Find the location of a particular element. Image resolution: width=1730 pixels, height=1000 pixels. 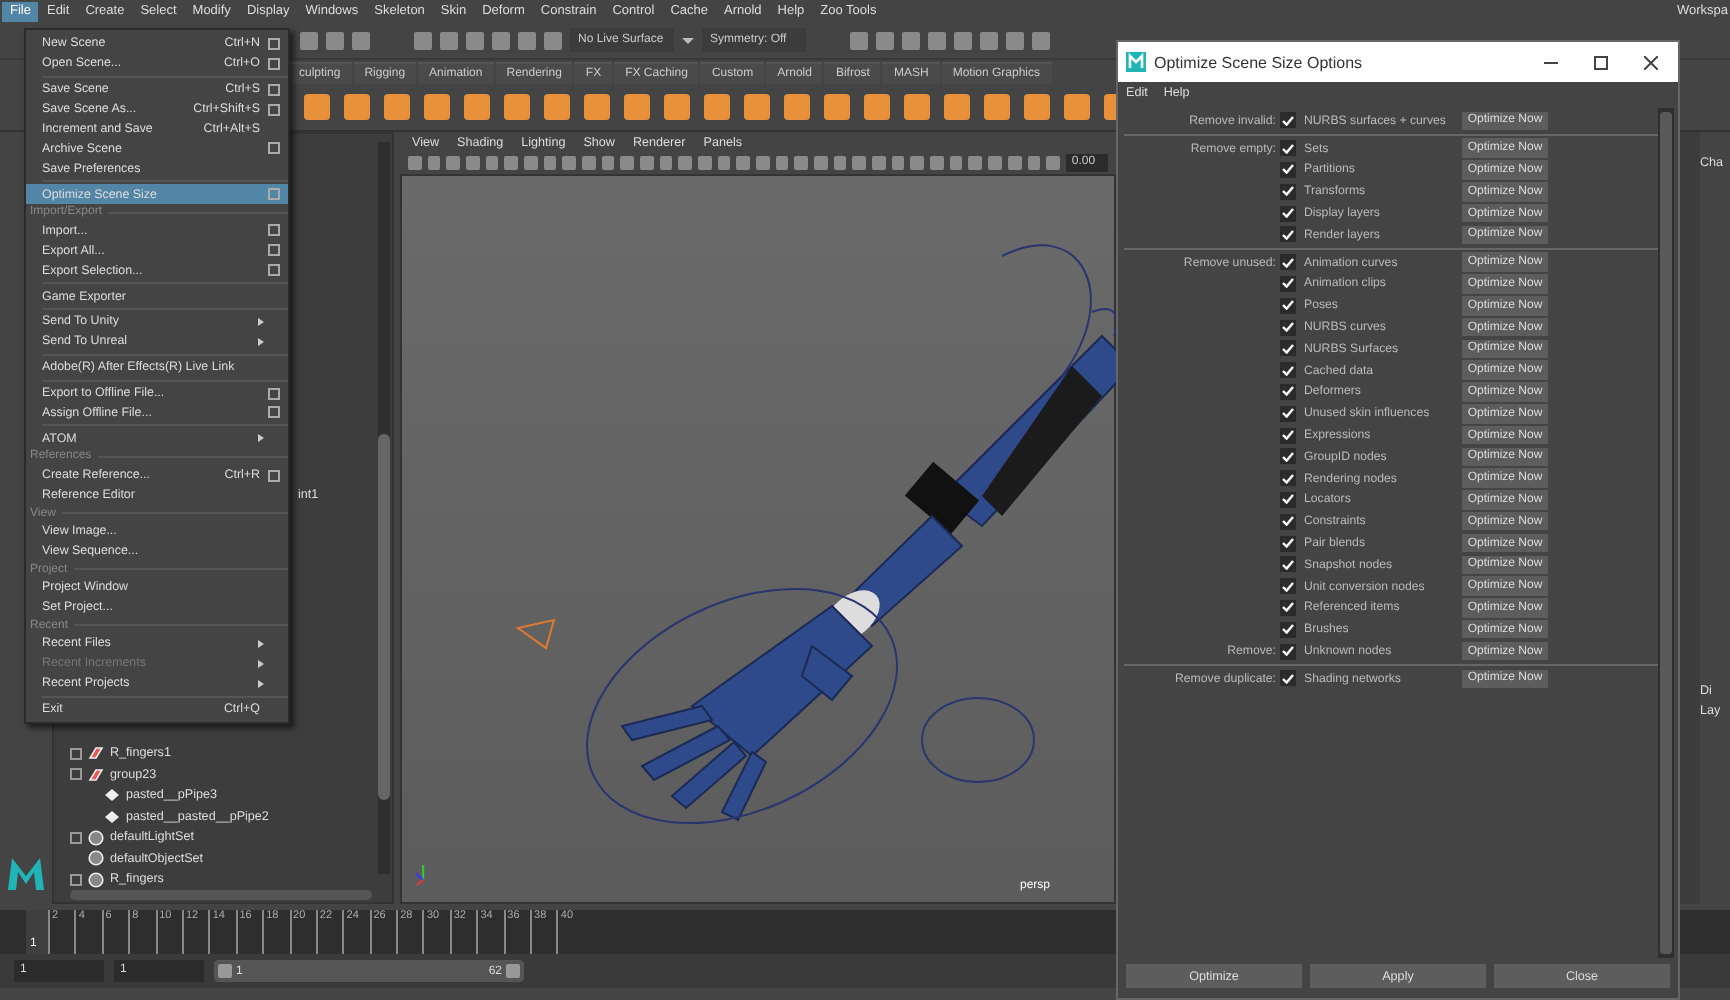

horizontal-scrollbar is located at coordinates (221, 895).